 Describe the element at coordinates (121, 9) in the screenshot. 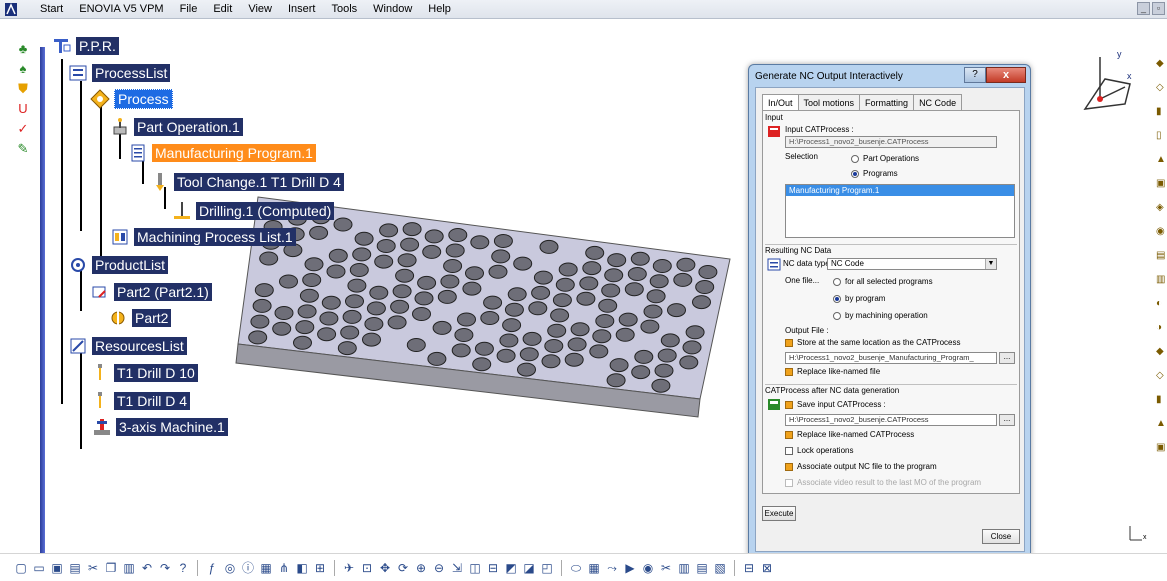

I see `menu-enovia: ENOVIA V5 VPM` at that location.